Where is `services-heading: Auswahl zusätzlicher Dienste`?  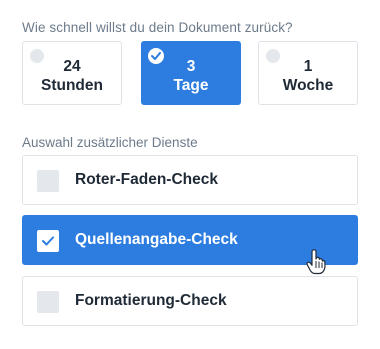
services-heading: Auswahl zusätzlicher Dienste is located at coordinates (110, 142).